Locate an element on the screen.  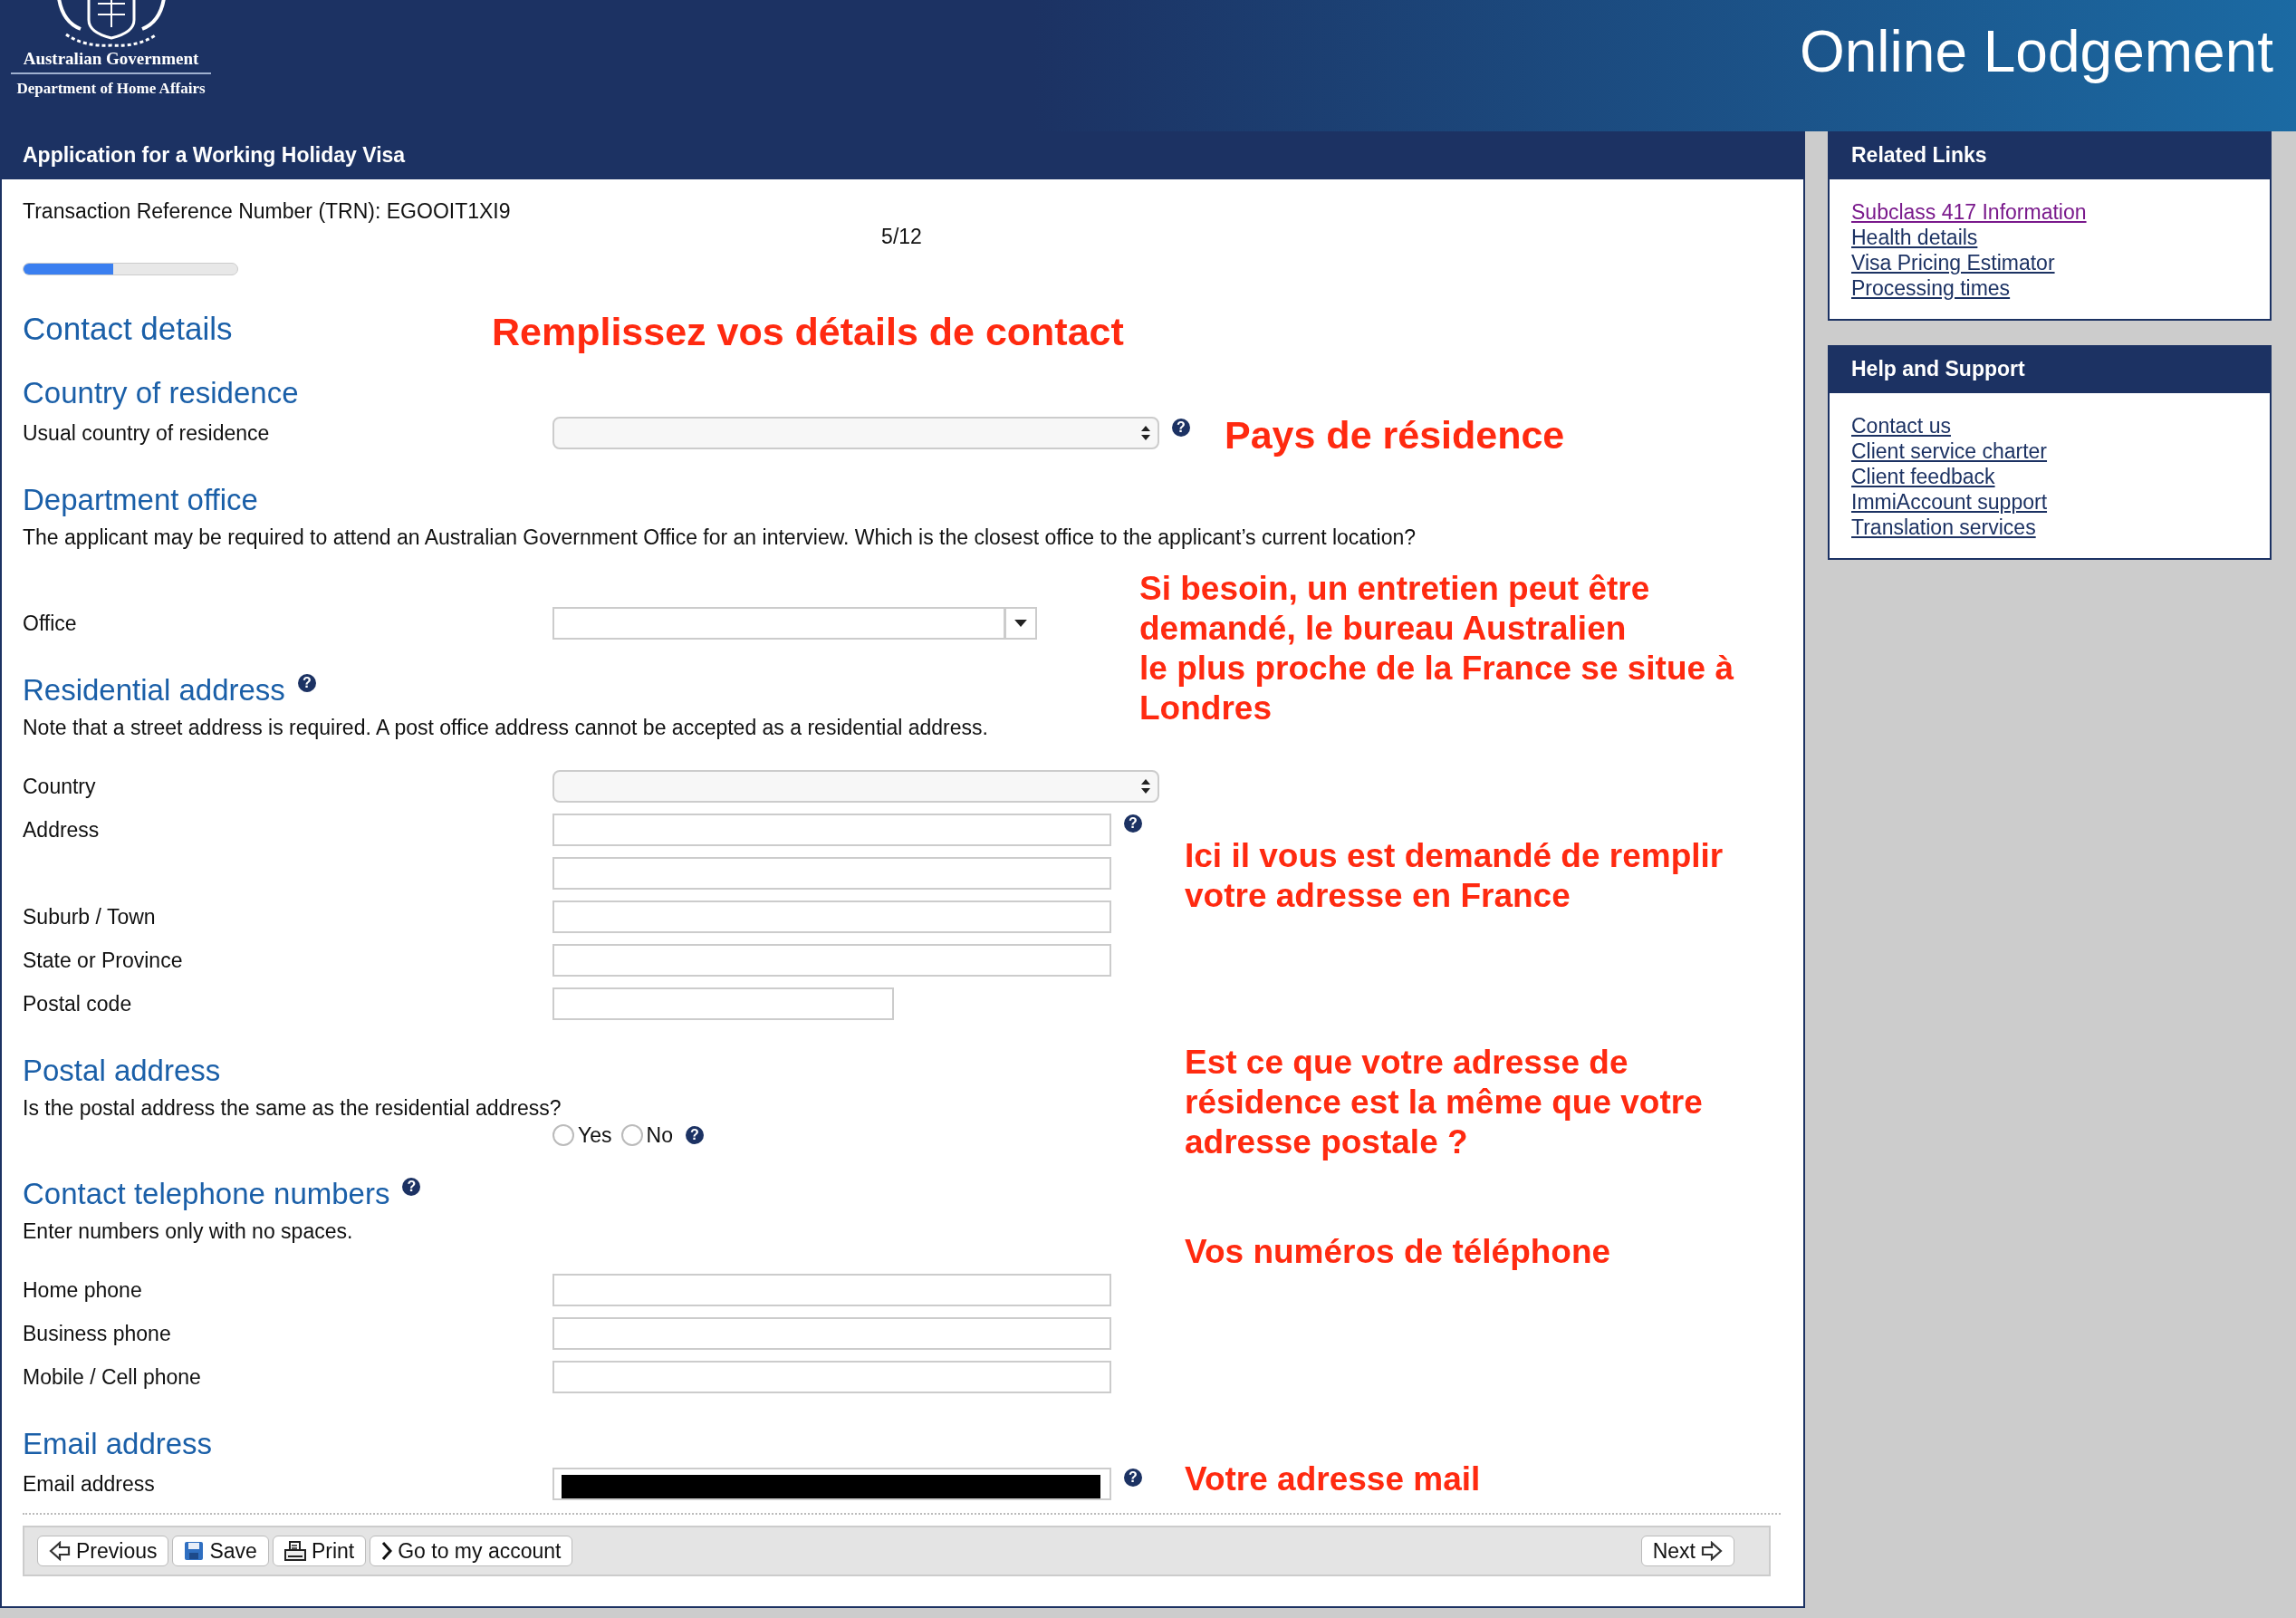
section-heading: Residential address is located at coordinates (154, 690).